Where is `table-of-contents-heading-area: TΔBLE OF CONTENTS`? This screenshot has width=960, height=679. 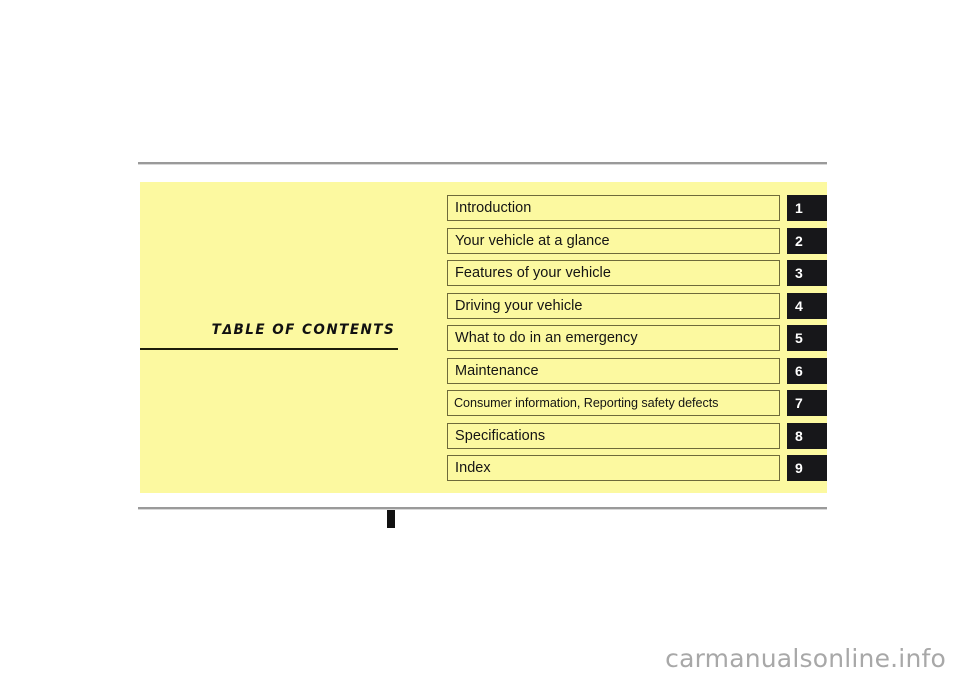 table-of-contents-heading-area: TΔBLE OF CONTENTS is located at coordinates (269, 337).